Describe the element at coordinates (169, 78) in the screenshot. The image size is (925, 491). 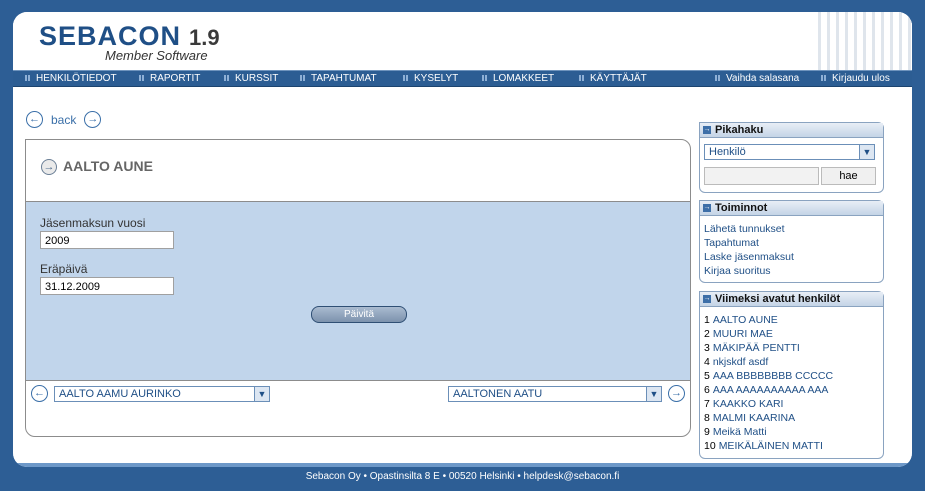
I see `nav-item-raportit: RAPORTIT` at that location.